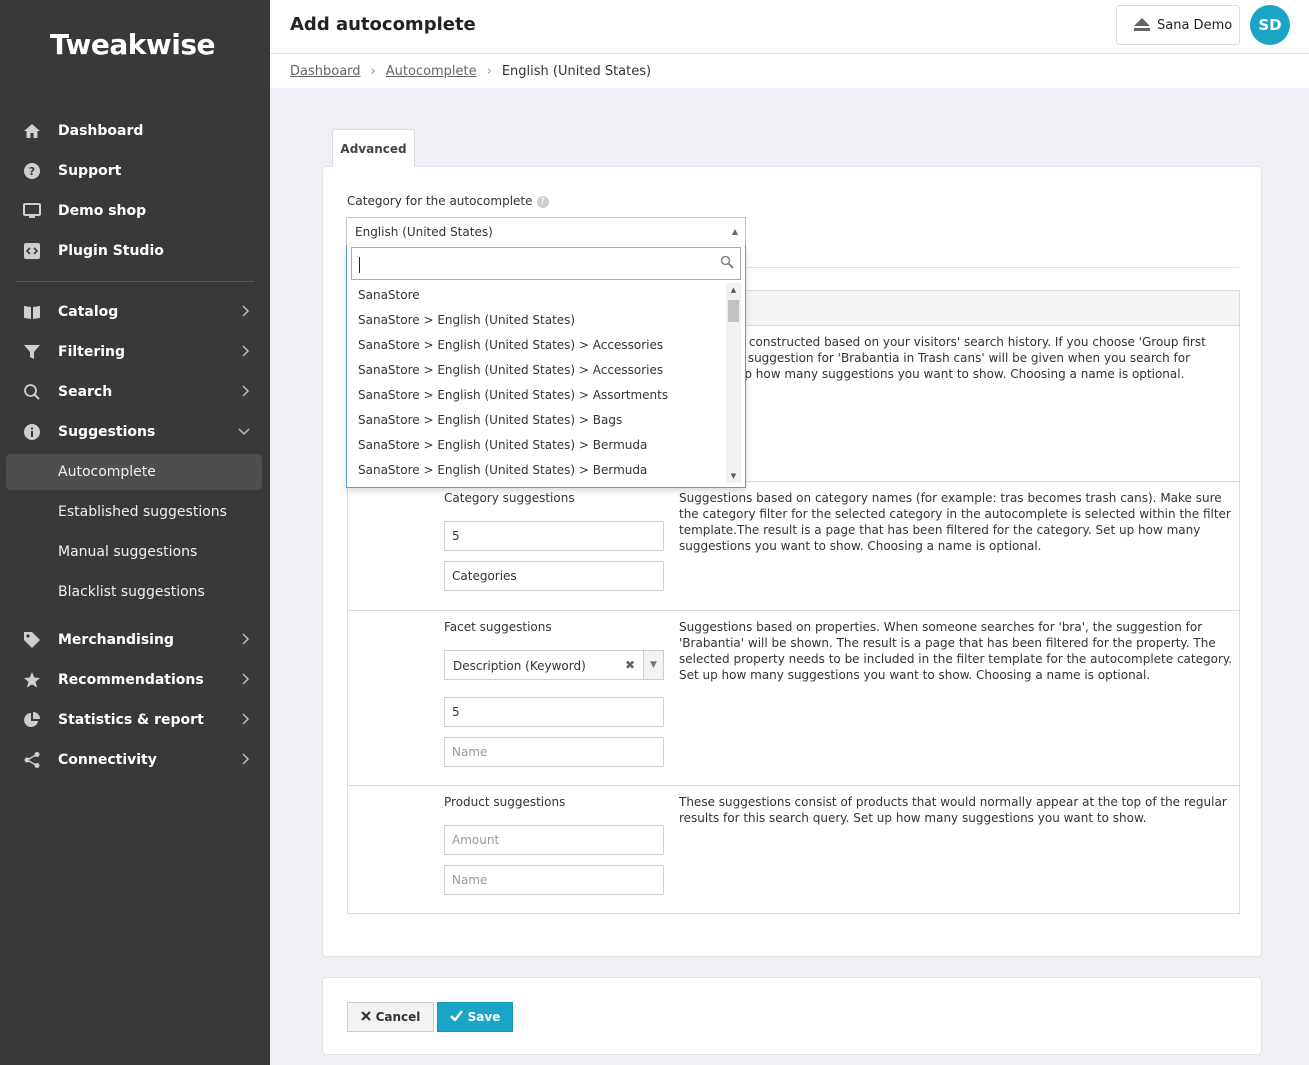 The height and width of the screenshot is (1065, 1309). What do you see at coordinates (554, 840) in the screenshot?
I see `product-amount-input: Amount` at bounding box center [554, 840].